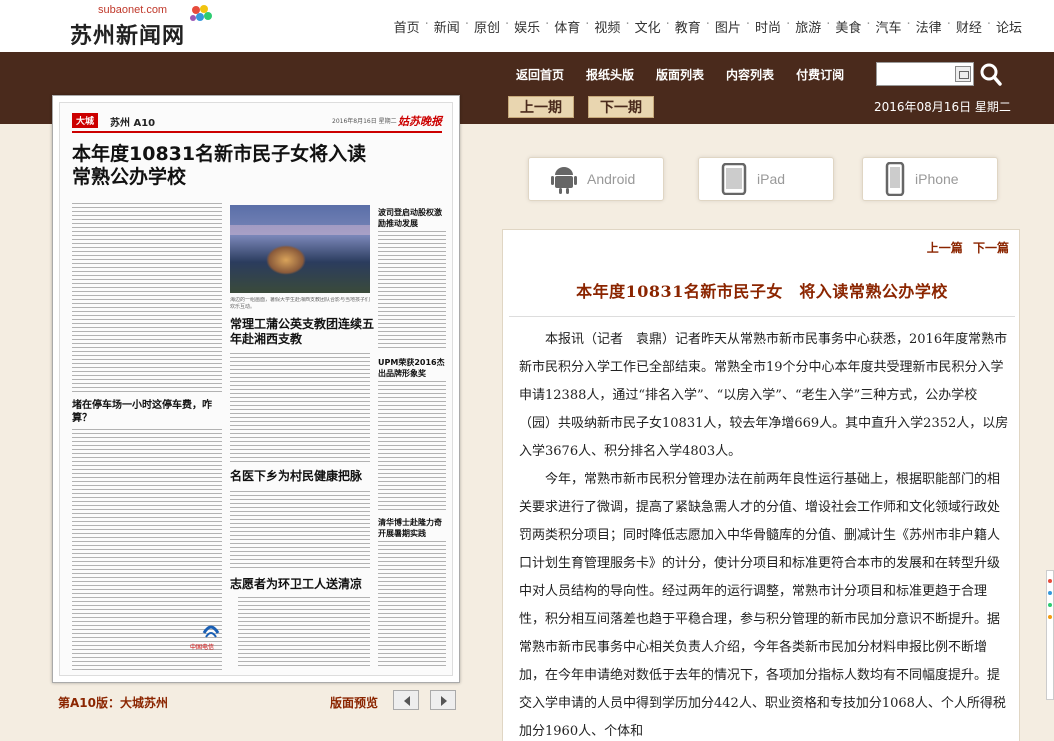 This screenshot has height=741, width=1054. What do you see at coordinates (771, 179) in the screenshot?
I see `ipad-label: iPad` at bounding box center [771, 179].